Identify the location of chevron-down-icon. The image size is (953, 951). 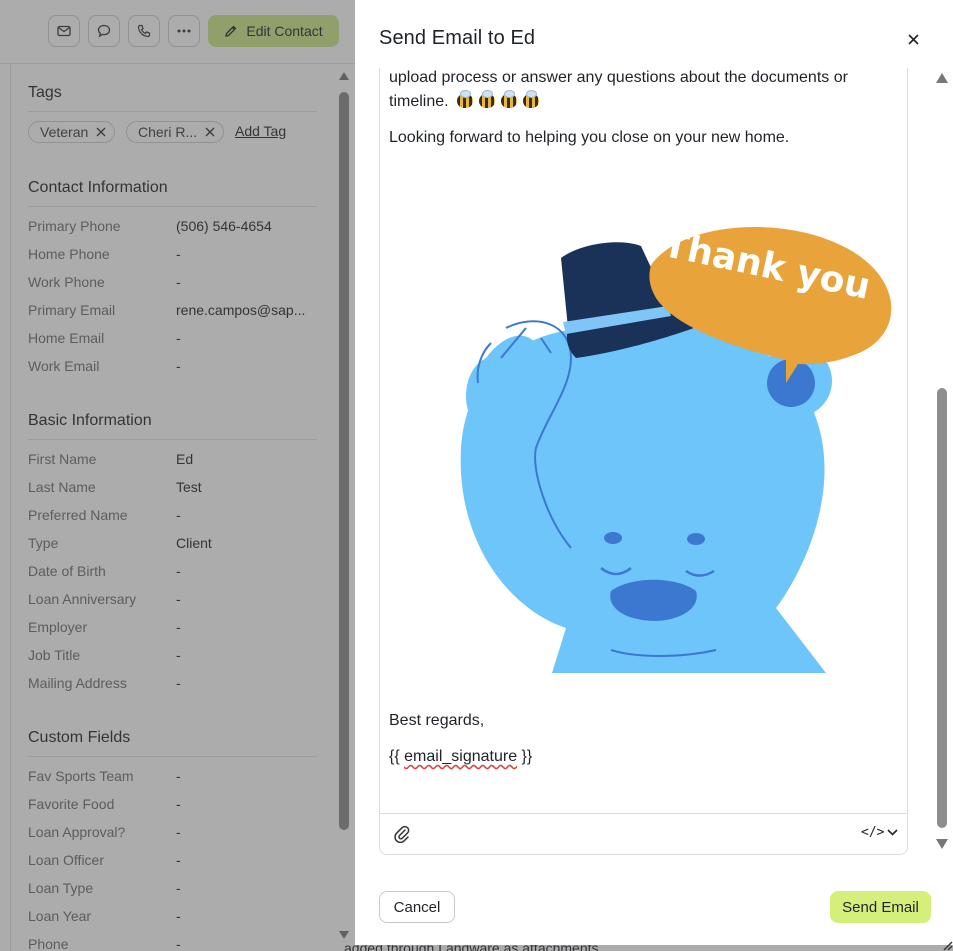
(893, 832).